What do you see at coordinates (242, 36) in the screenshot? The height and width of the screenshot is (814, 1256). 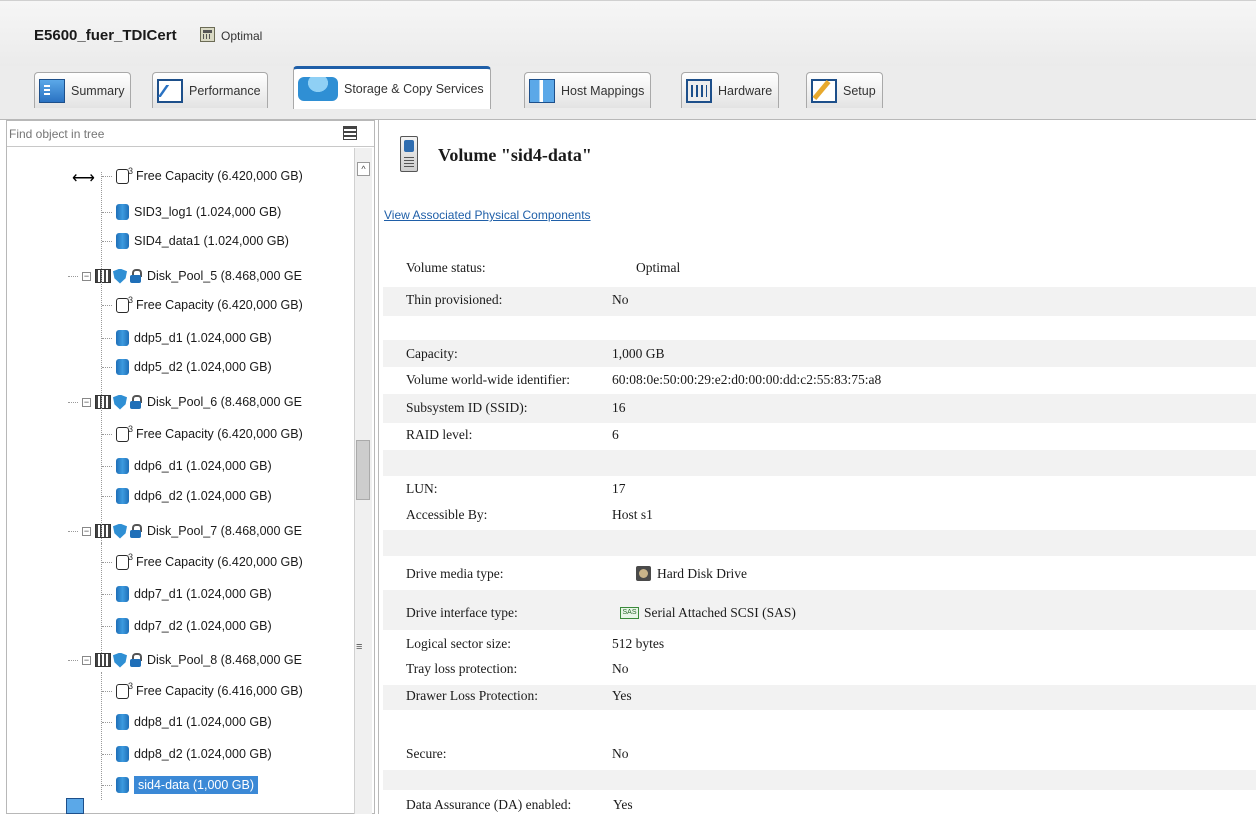 I see `status-text: Optimal` at bounding box center [242, 36].